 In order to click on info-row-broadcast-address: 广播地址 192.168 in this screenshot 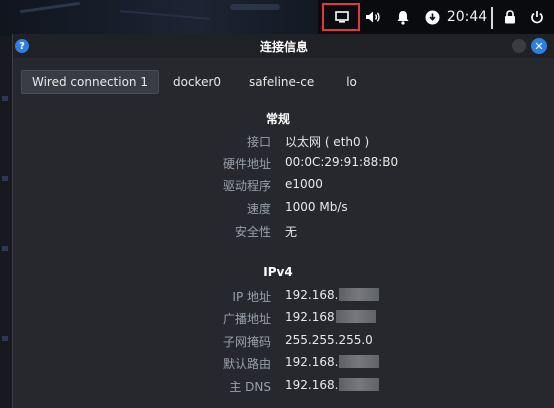, I will do `click(278, 321)`.